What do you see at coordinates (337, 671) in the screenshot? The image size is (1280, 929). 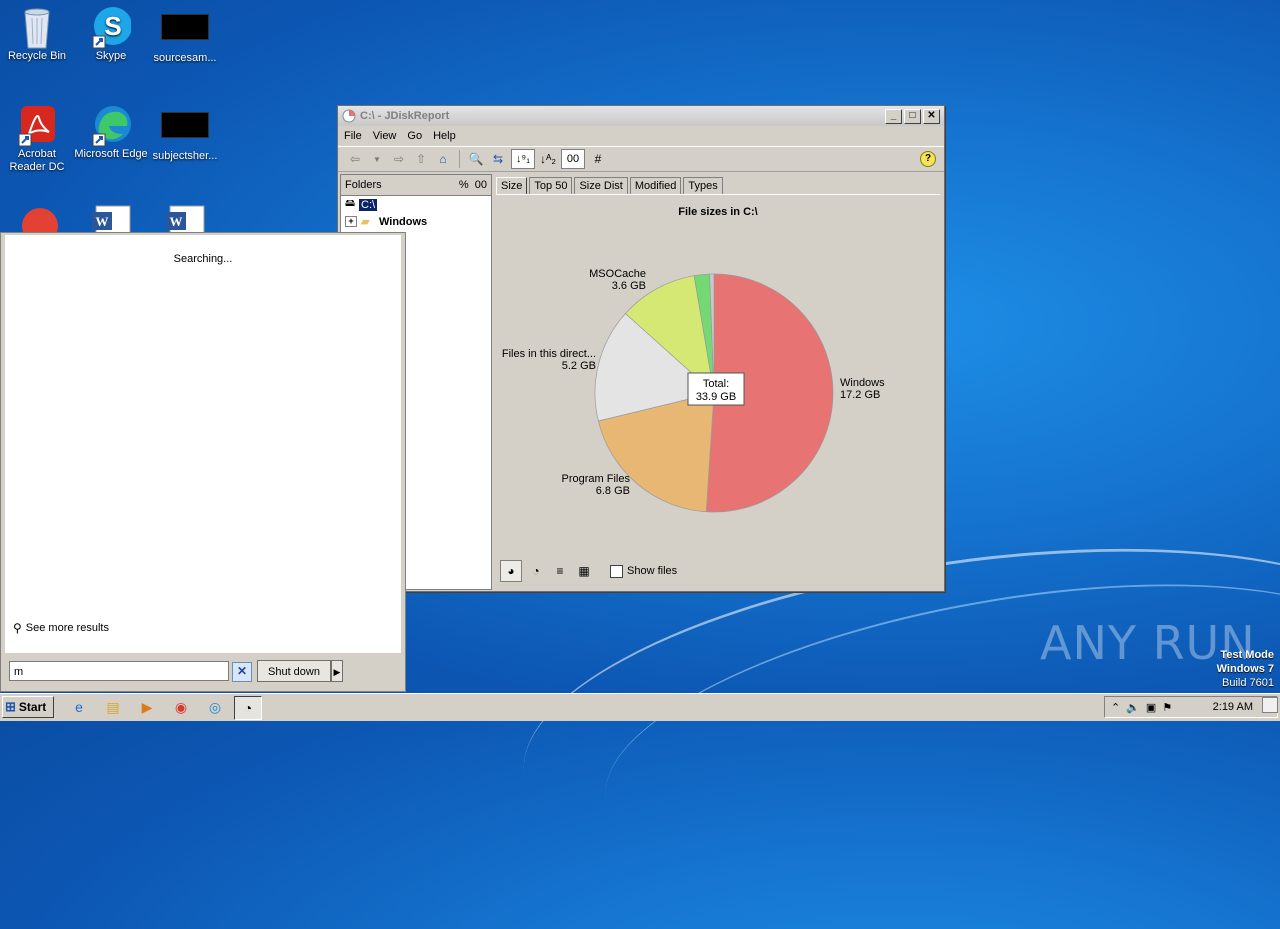 I see `shutdown-options-arrow-icon: ▶` at bounding box center [337, 671].